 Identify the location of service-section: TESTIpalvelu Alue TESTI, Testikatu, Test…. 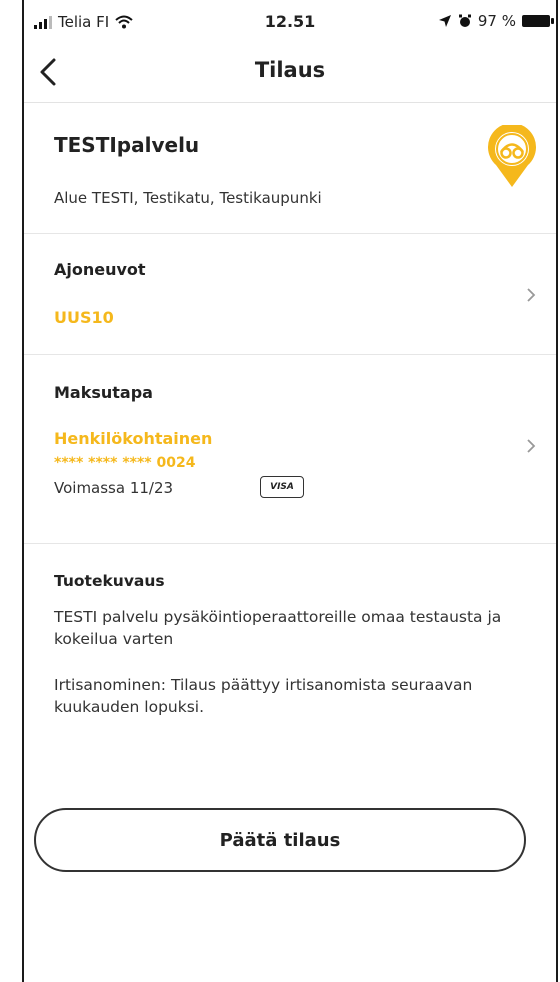
(290, 168).